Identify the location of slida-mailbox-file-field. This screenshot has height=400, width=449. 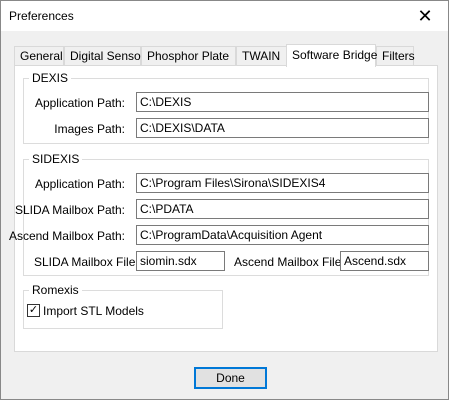
(180, 261).